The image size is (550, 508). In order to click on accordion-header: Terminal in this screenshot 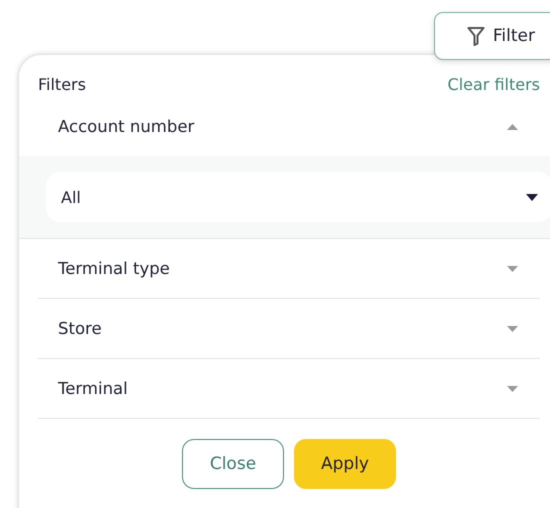, I will do `click(289, 389)`.